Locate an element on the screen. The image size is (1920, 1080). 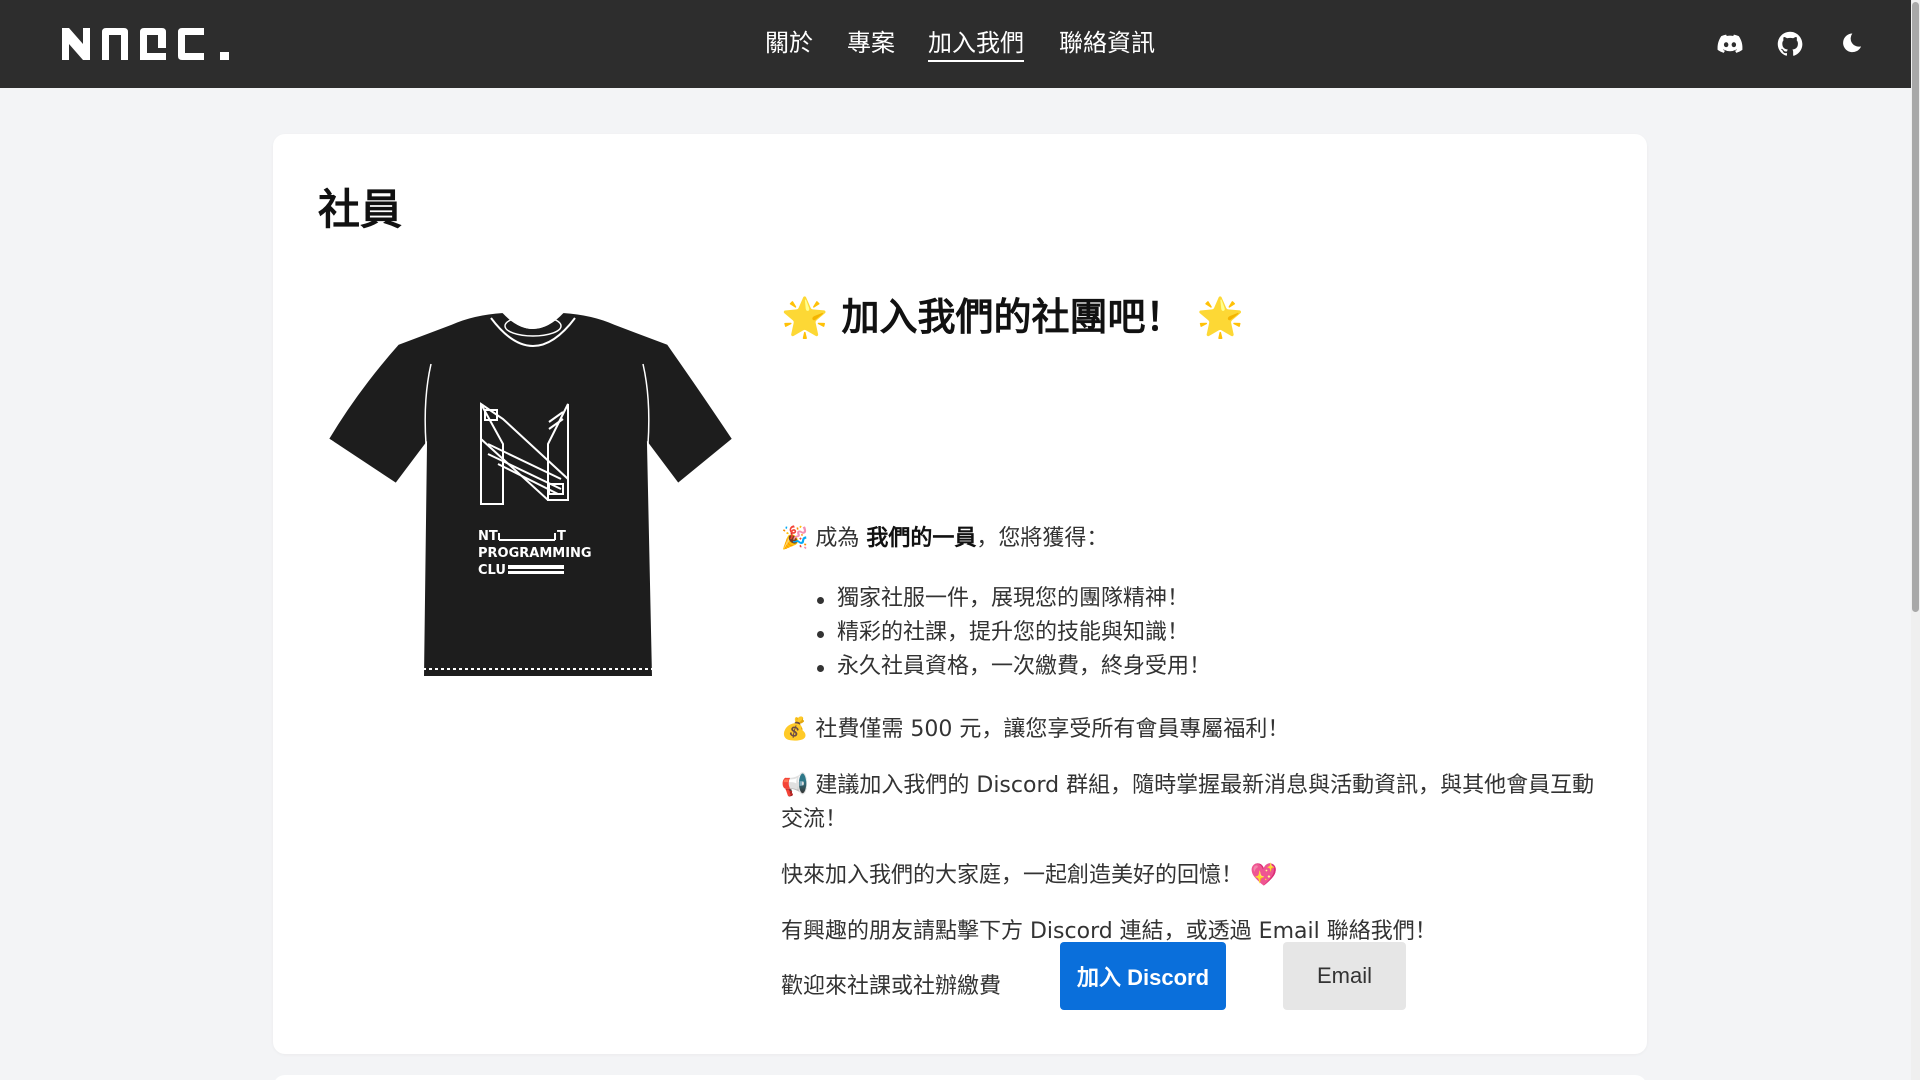
join-headline: 🌟 加入我們的社團吧！ 🌟 is located at coordinates (1013, 317).